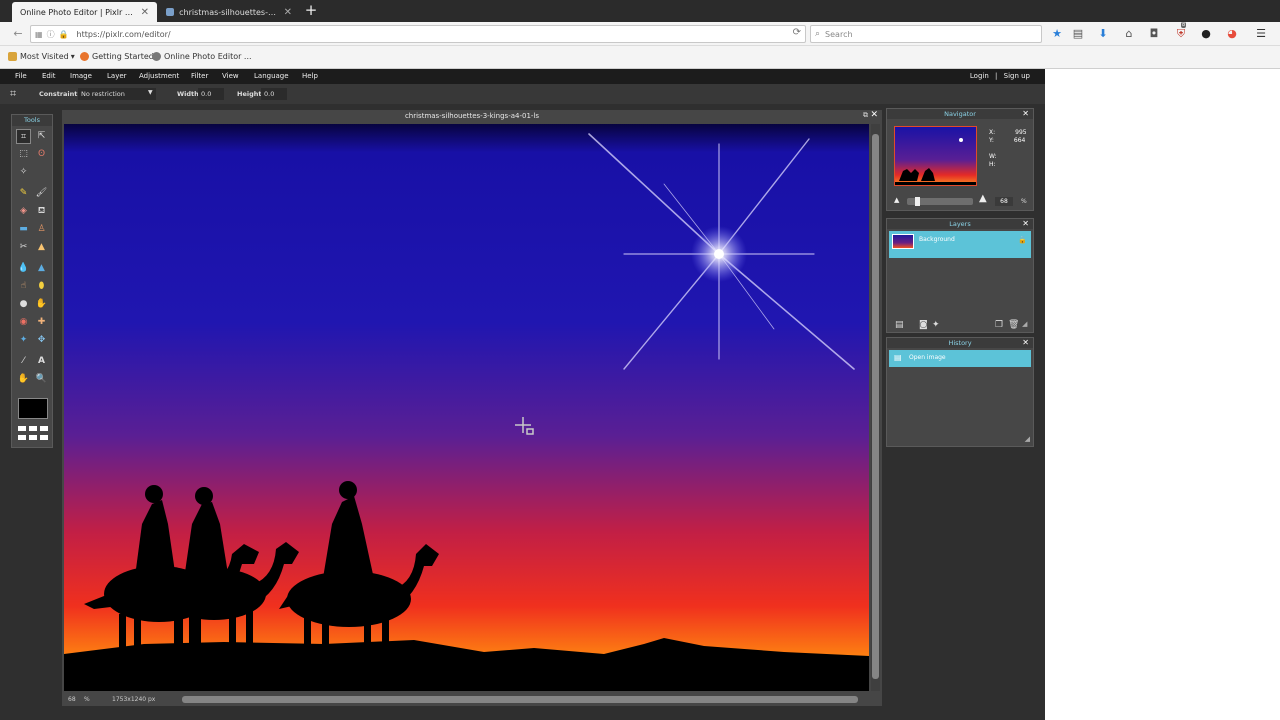 The image size is (1280, 720). What do you see at coordinates (999, 325) in the screenshot?
I see `new-layer-icon: ❐` at bounding box center [999, 325].